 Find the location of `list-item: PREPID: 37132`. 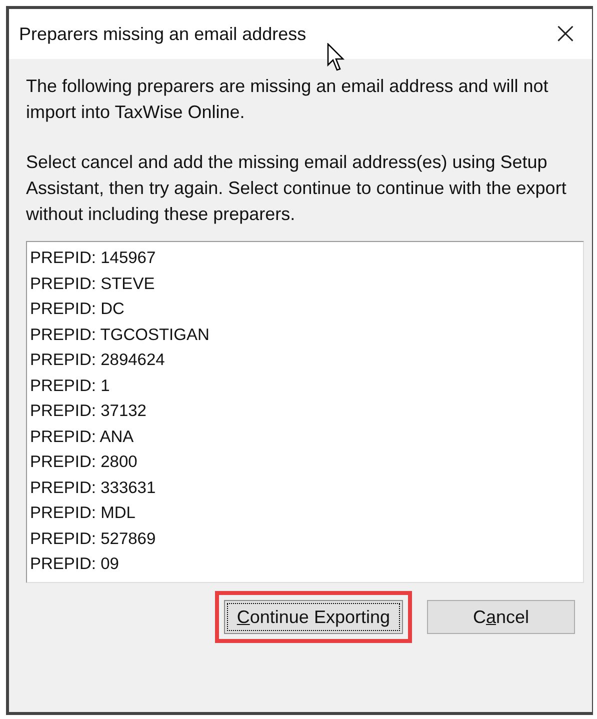

list-item: PREPID: 37132 is located at coordinates (305, 411).